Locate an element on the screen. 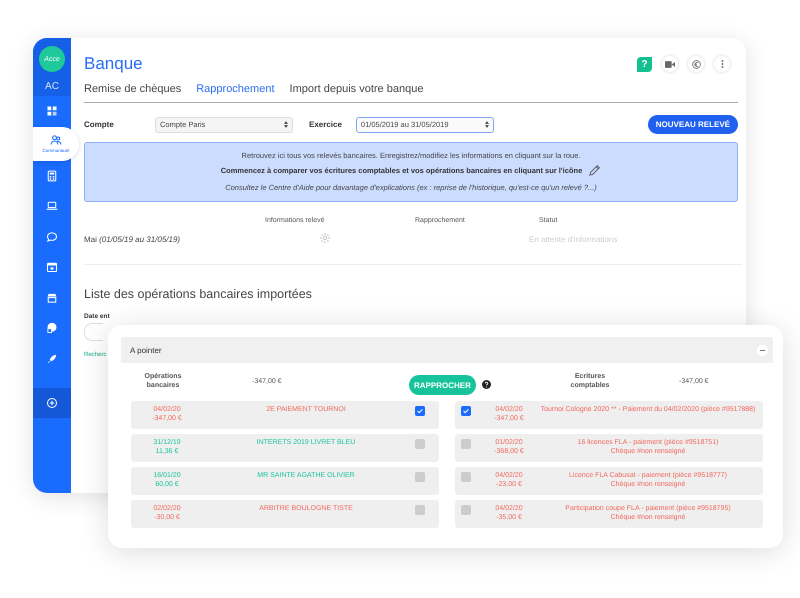 This screenshot has width=800, height=598. calendar-icon is located at coordinates (52, 267).